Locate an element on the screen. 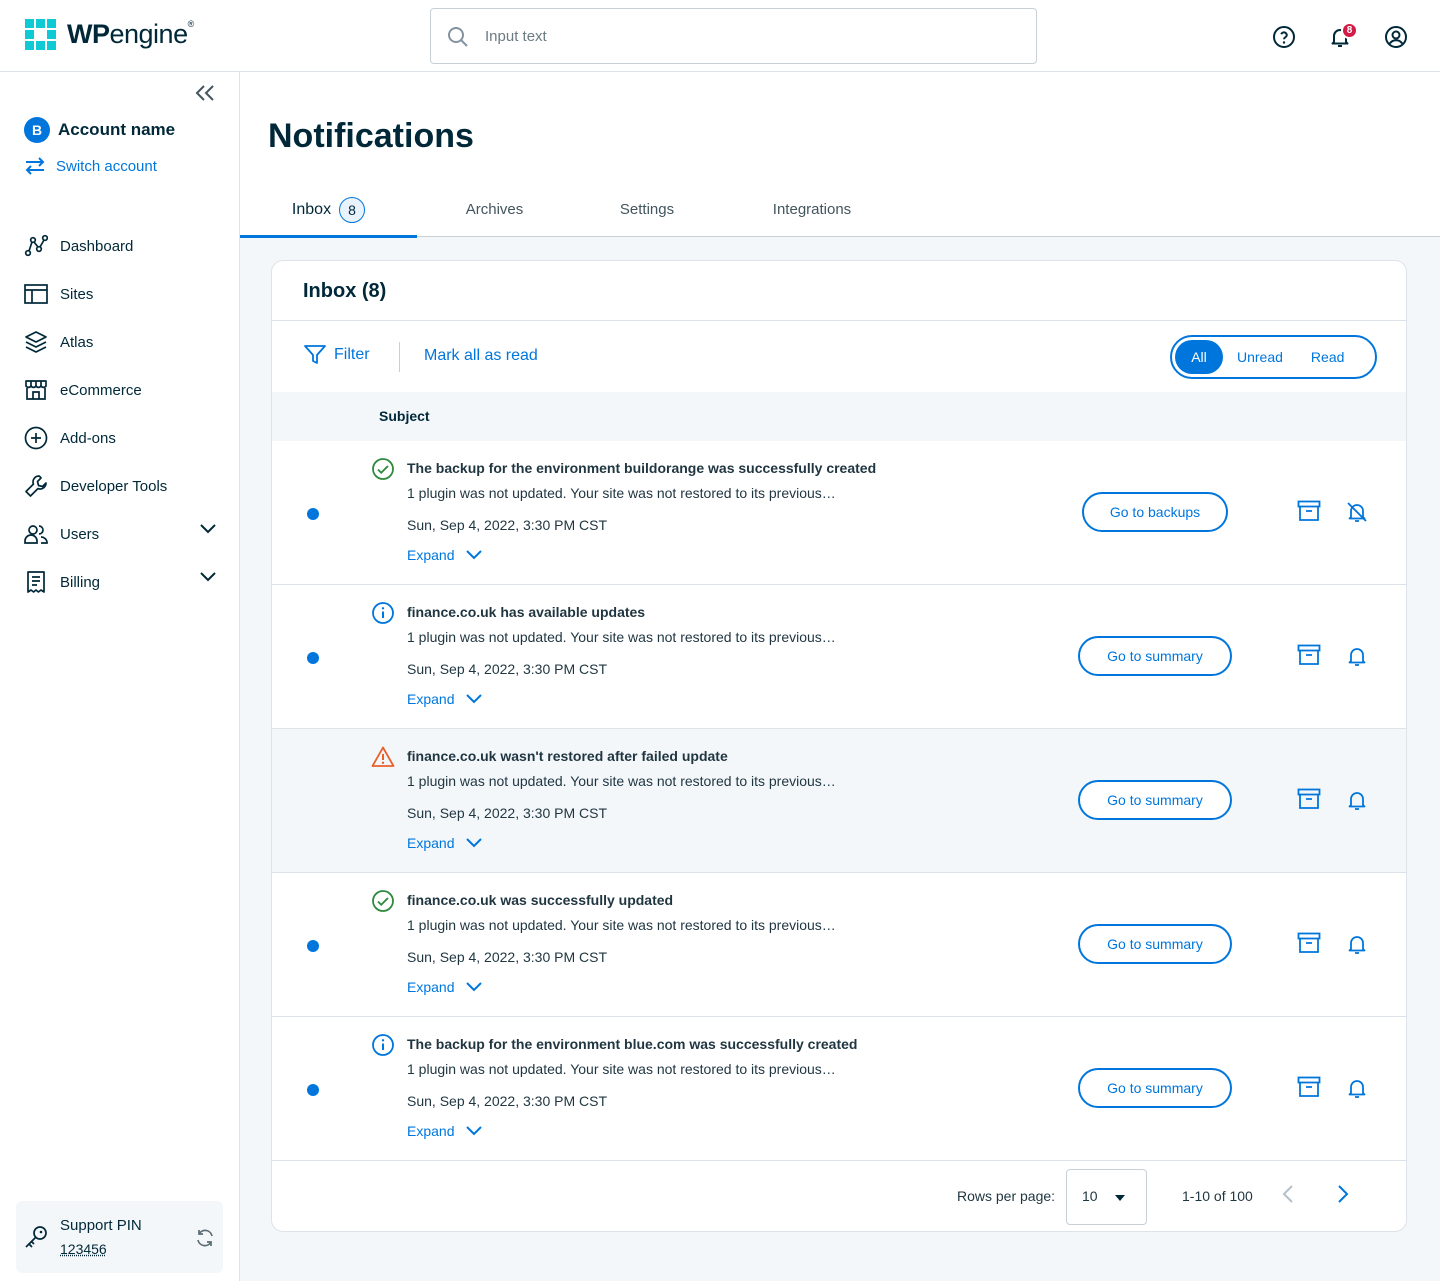 This screenshot has height=1281, width=1440. collapse-sidebar-icon is located at coordinates (205, 93).